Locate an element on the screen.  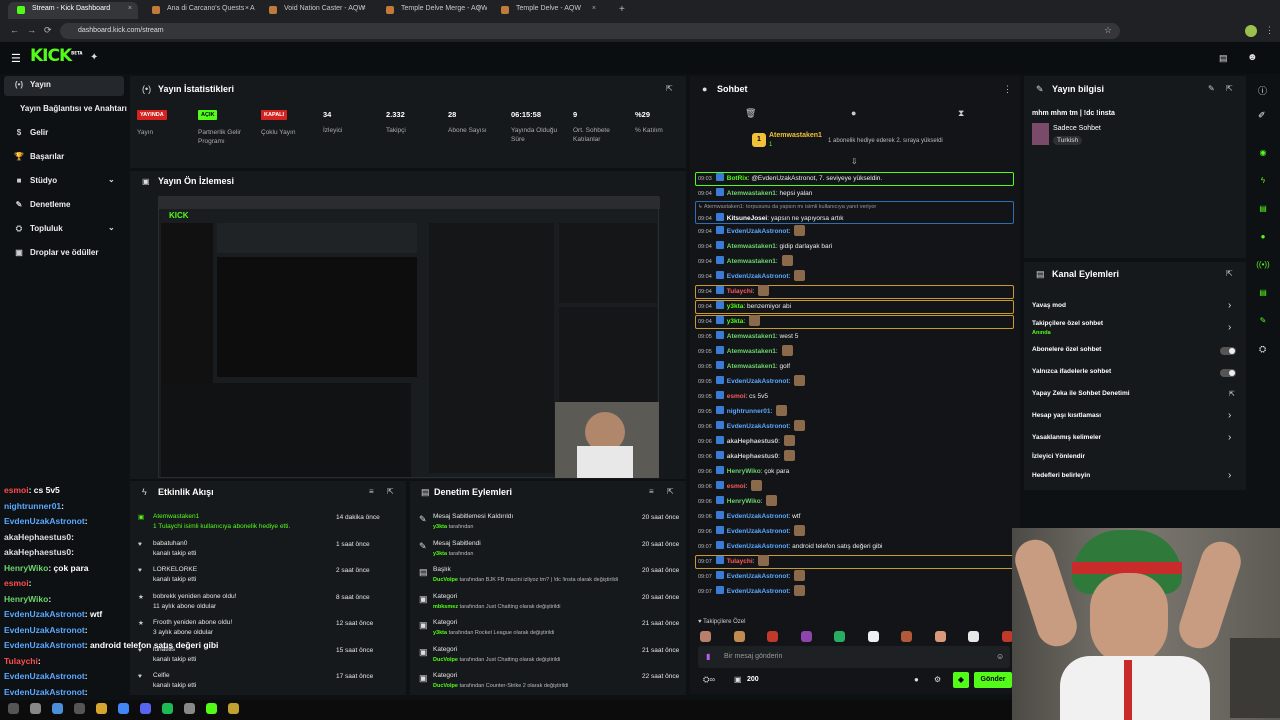
chat-message: 09:04 y3kta: is located at coordinates (729, 321).